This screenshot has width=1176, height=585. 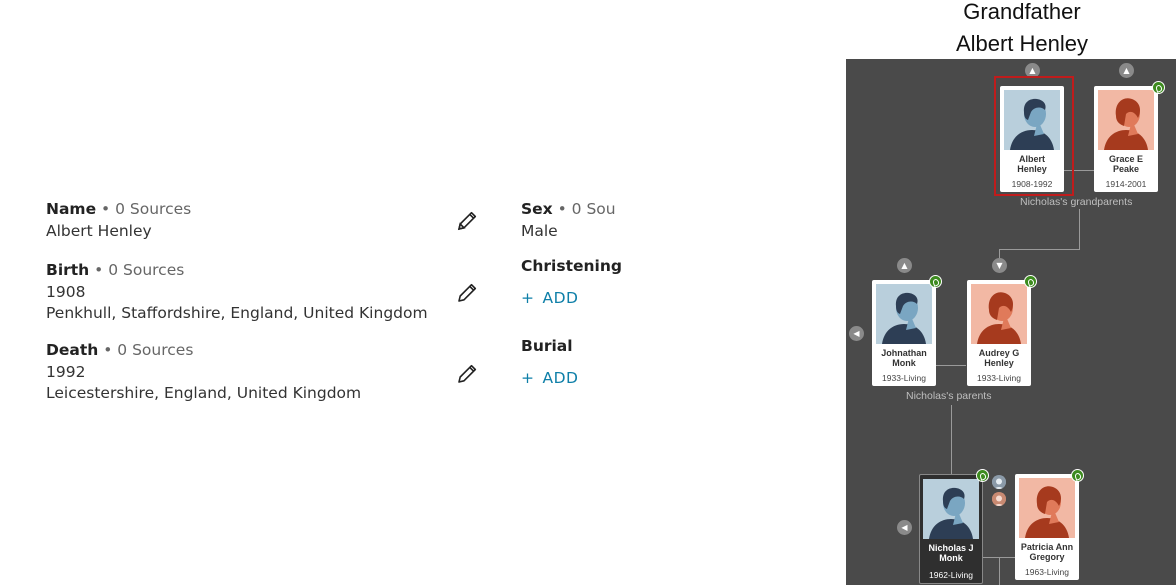 What do you see at coordinates (99, 230) in the screenshot?
I see `name-value: Albert Henley` at bounding box center [99, 230].